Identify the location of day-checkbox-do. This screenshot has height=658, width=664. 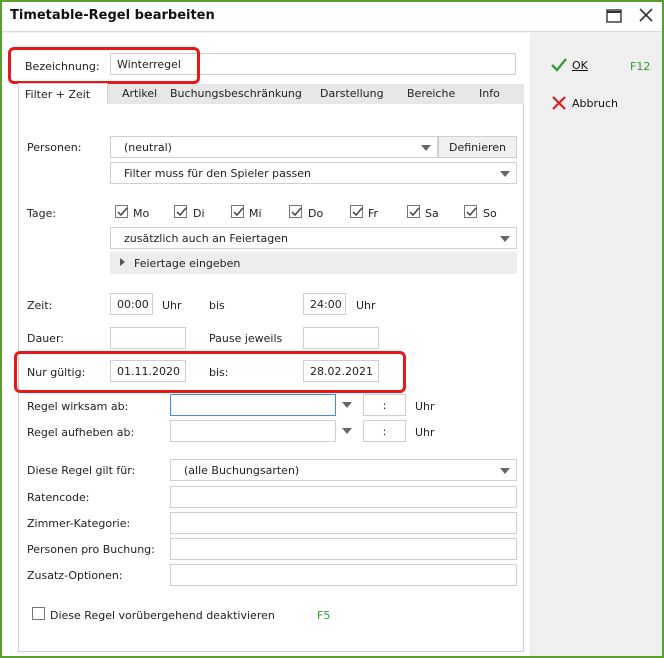
(295, 211).